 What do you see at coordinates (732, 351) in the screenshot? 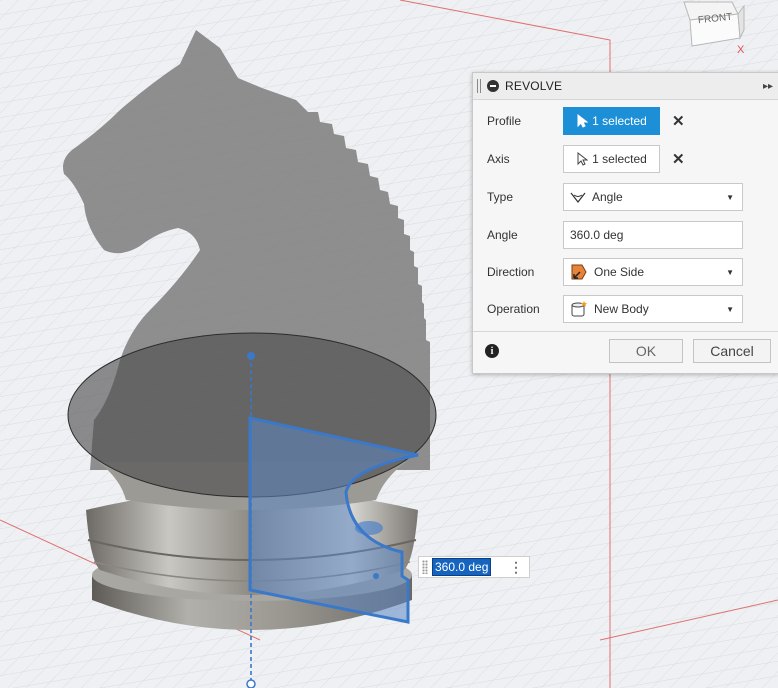
I see `cancel-button: Cancel` at bounding box center [732, 351].